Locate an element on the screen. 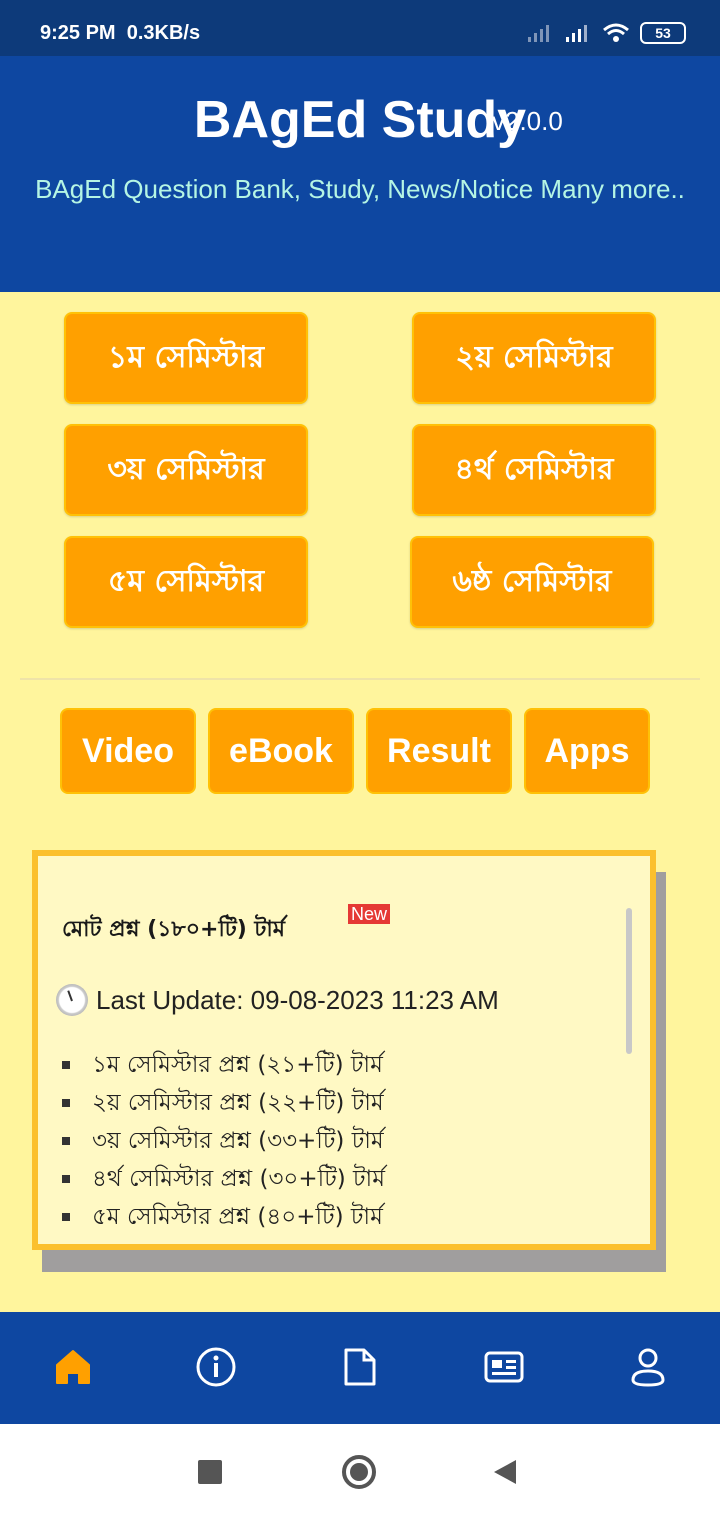 The image size is (720, 1520). nav-news is located at coordinates (504, 1367).